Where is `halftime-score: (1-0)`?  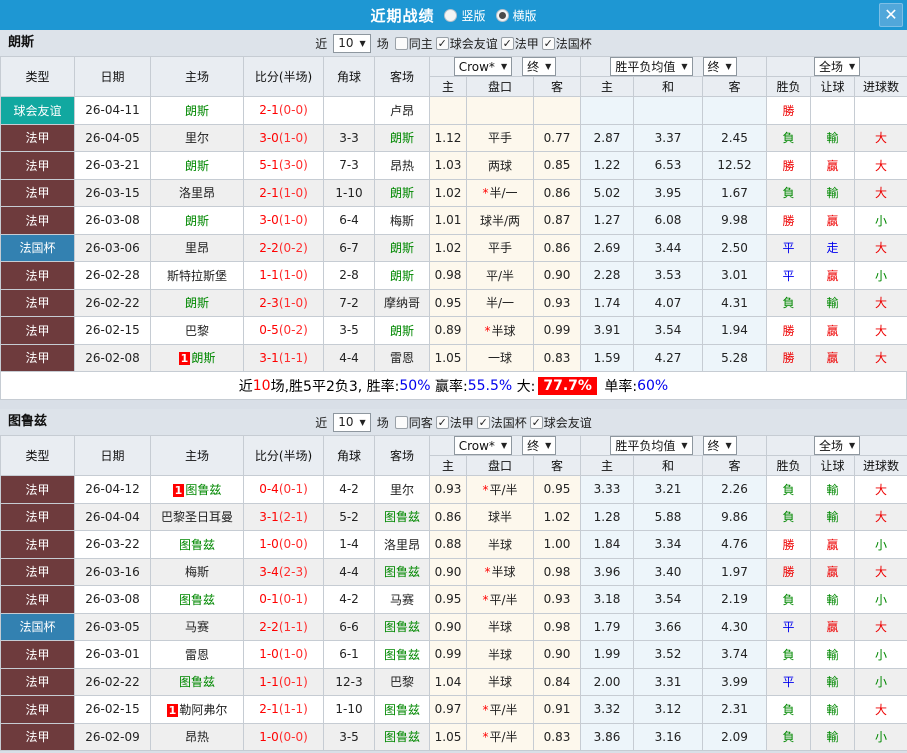 halftime-score: (1-0) is located at coordinates (293, 192).